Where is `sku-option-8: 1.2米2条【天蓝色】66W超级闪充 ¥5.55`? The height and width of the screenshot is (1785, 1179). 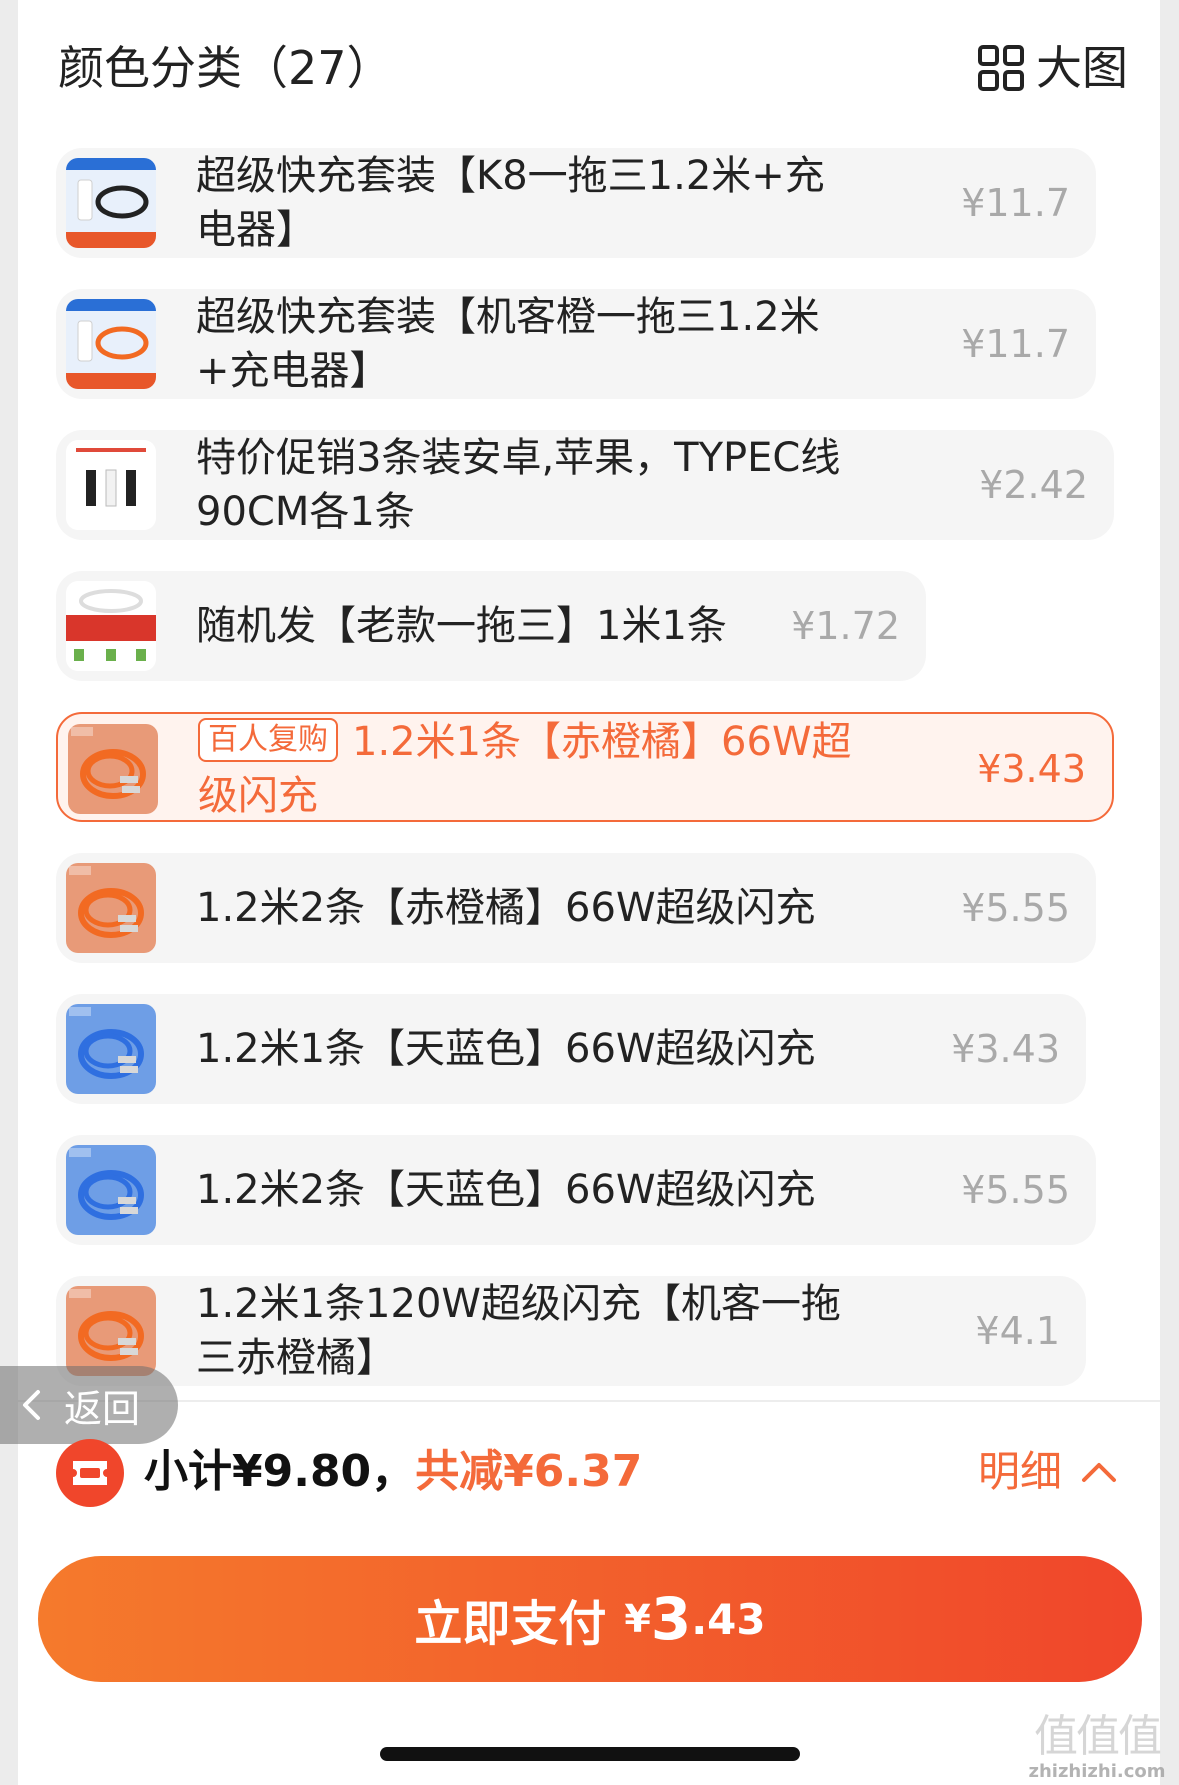 sku-option-8: 1.2米2条【天蓝色】66W超级闪充 ¥5.55 is located at coordinates (576, 1190).